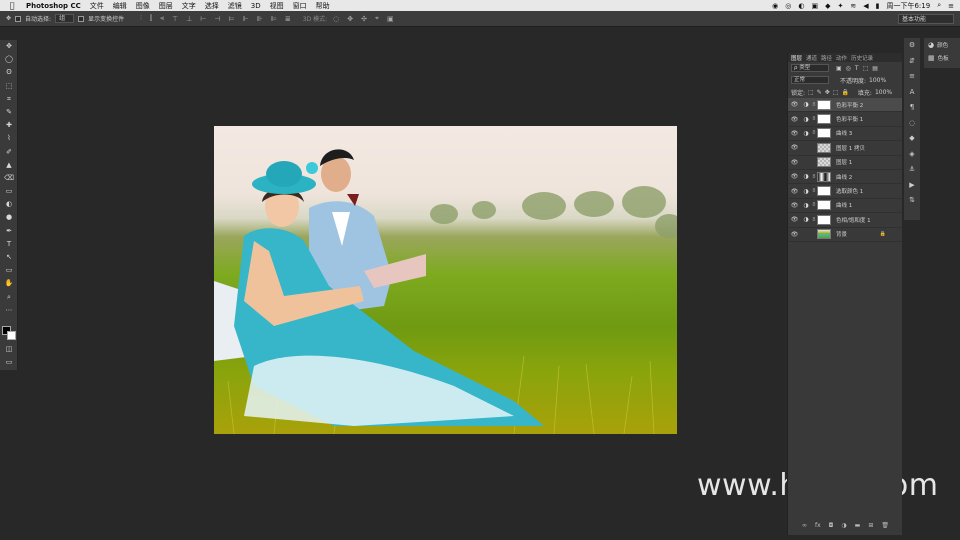 This screenshot has width=960, height=540. Describe the element at coordinates (845, 134) in the screenshot. I see `layer-row: 👁 ◑ 8 曲线 3` at that location.